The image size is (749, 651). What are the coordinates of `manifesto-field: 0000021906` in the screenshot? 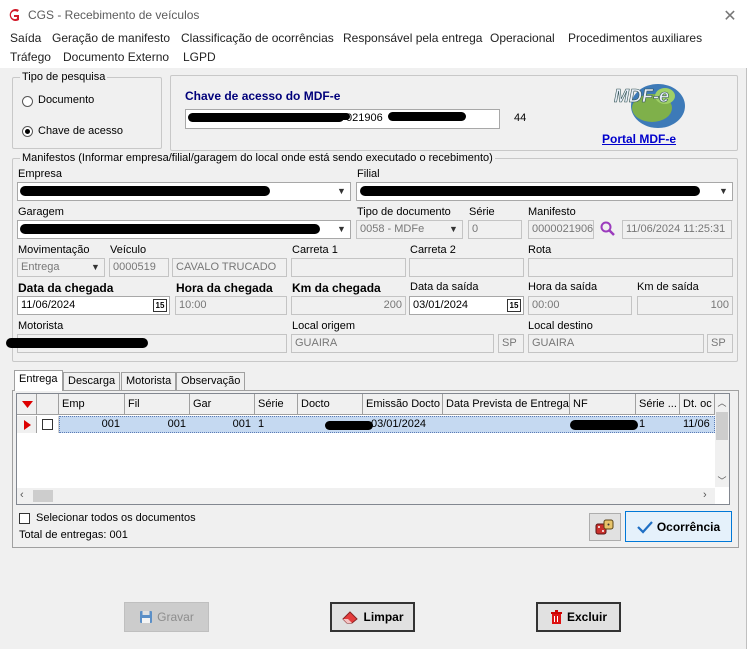 It's located at (561, 229).